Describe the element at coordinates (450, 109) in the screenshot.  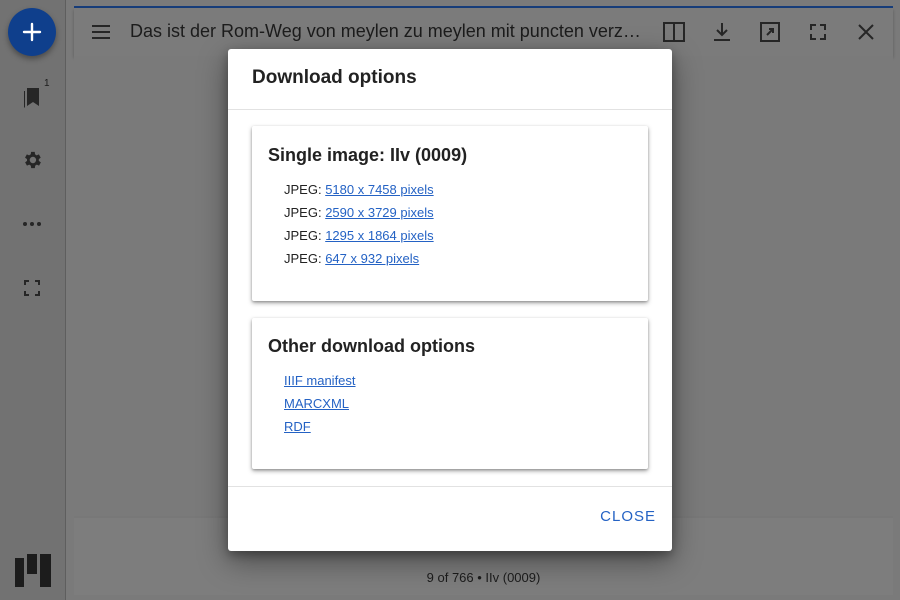
I see `dialog-divider-top` at that location.